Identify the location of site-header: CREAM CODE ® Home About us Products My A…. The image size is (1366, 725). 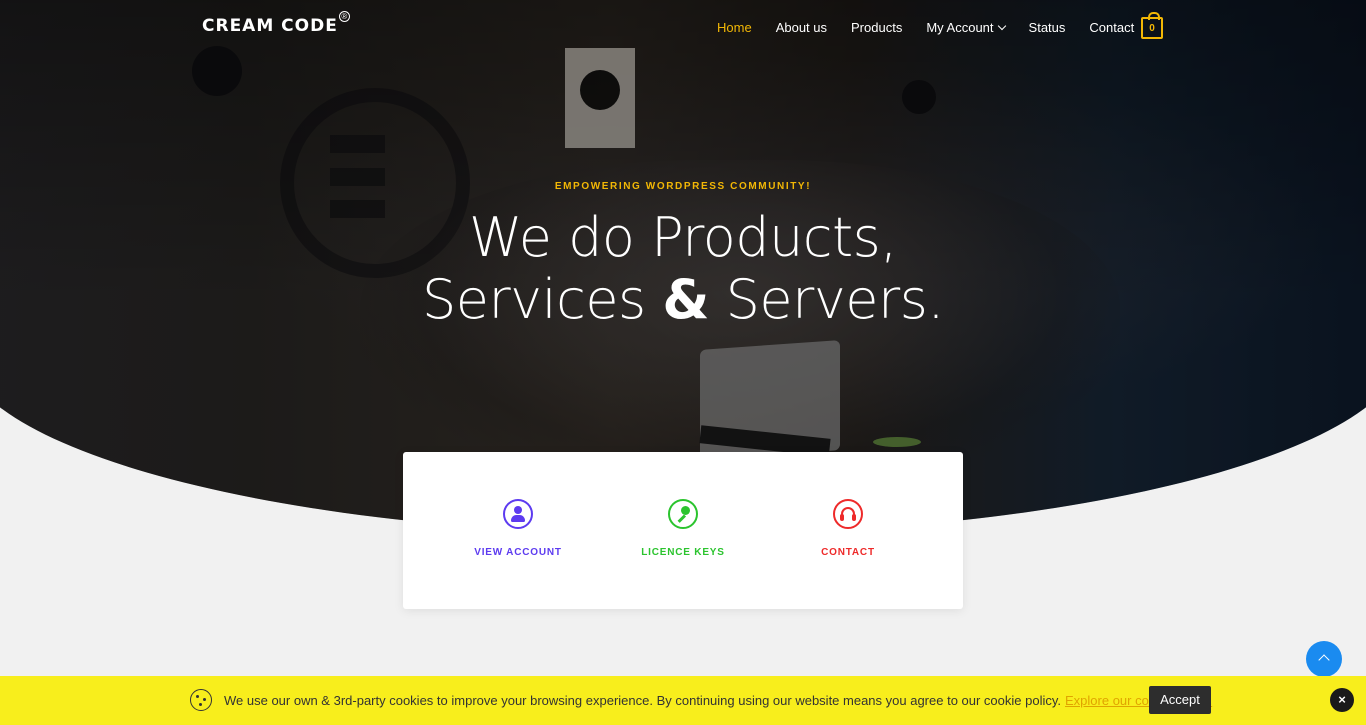
(683, 28).